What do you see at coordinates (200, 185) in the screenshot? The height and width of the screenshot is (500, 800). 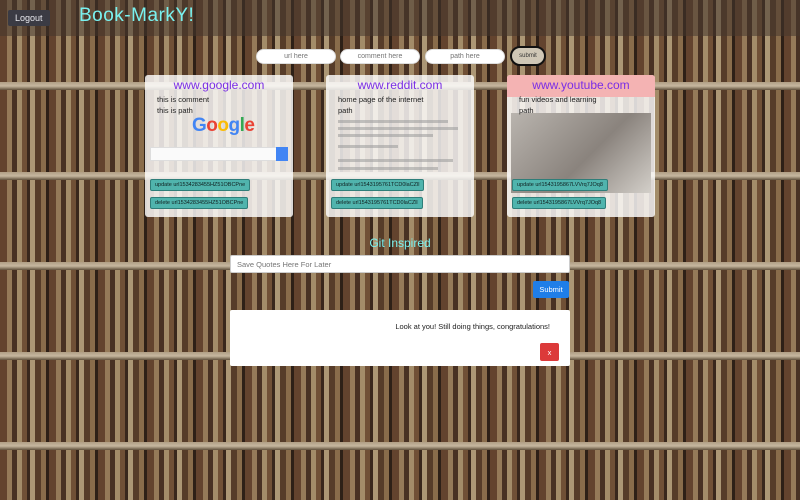 I see `update-bookmark-button: update url1534283455HZ51OBCPne` at bounding box center [200, 185].